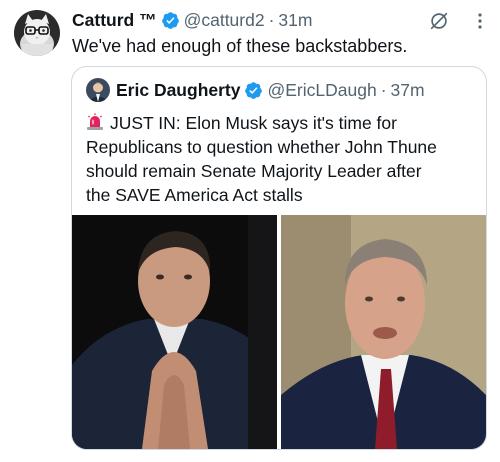  I want to click on verified-badge-icon, so click(170, 20).